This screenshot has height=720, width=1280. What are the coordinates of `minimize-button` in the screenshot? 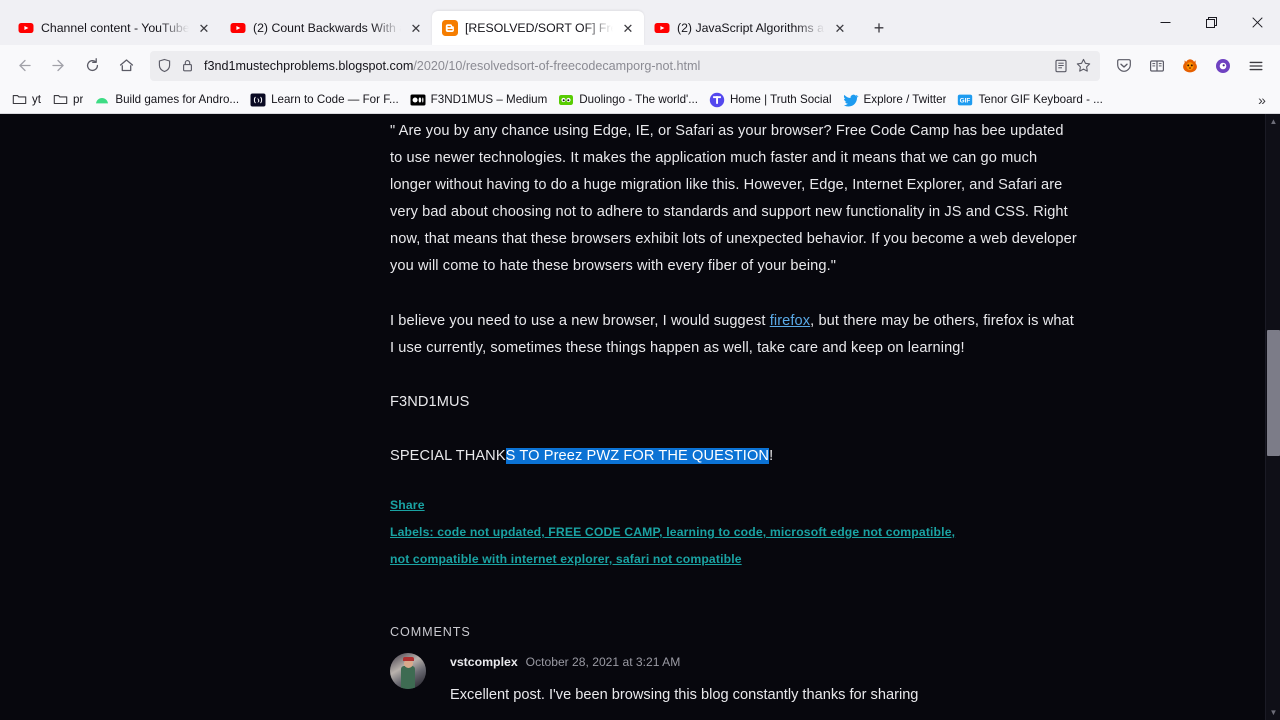 It's located at (1165, 22).